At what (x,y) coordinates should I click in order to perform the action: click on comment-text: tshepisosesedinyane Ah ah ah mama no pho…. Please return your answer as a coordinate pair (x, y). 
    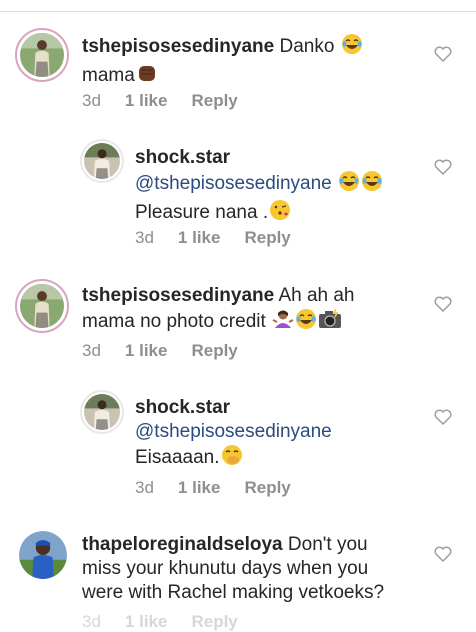
    Looking at the image, I should click on (252, 310).